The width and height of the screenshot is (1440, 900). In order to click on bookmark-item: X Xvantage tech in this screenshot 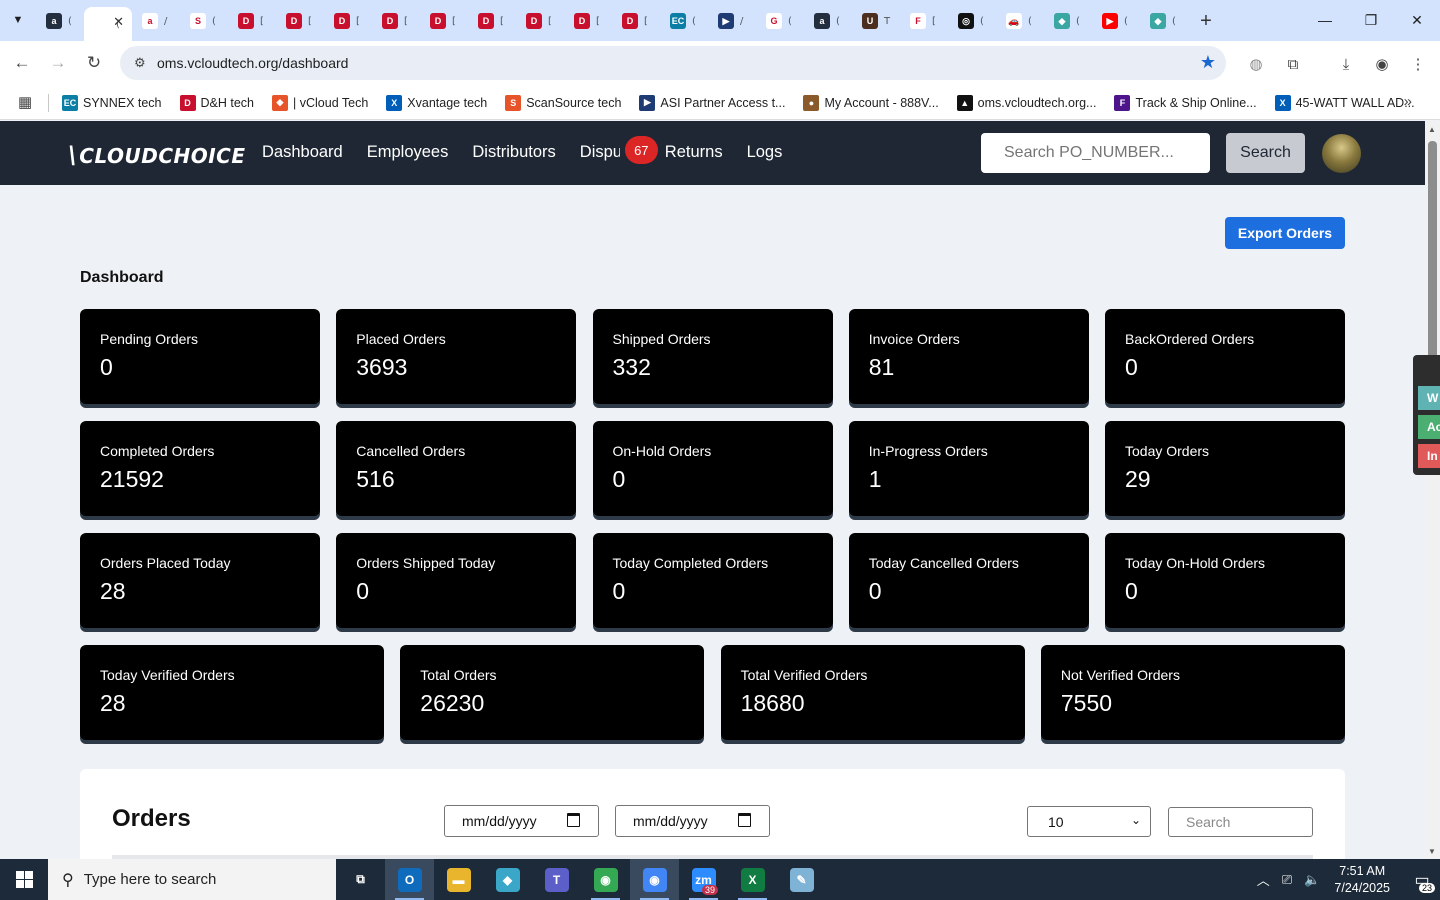, I will do `click(436, 102)`.